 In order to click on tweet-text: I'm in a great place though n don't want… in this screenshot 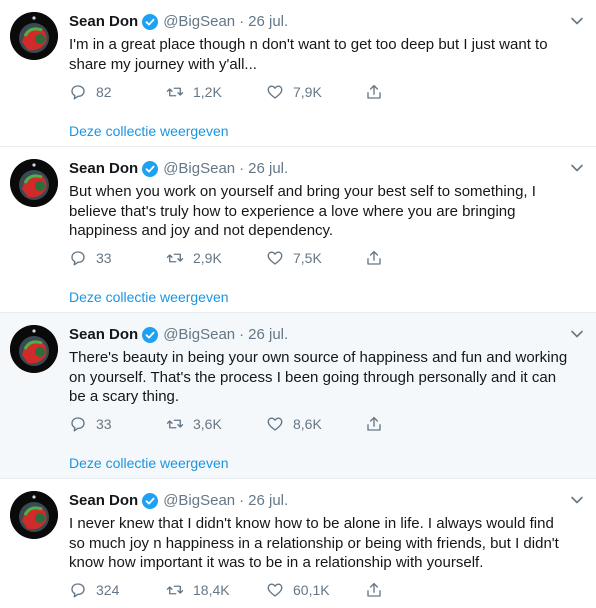, I will do `click(308, 54)`.